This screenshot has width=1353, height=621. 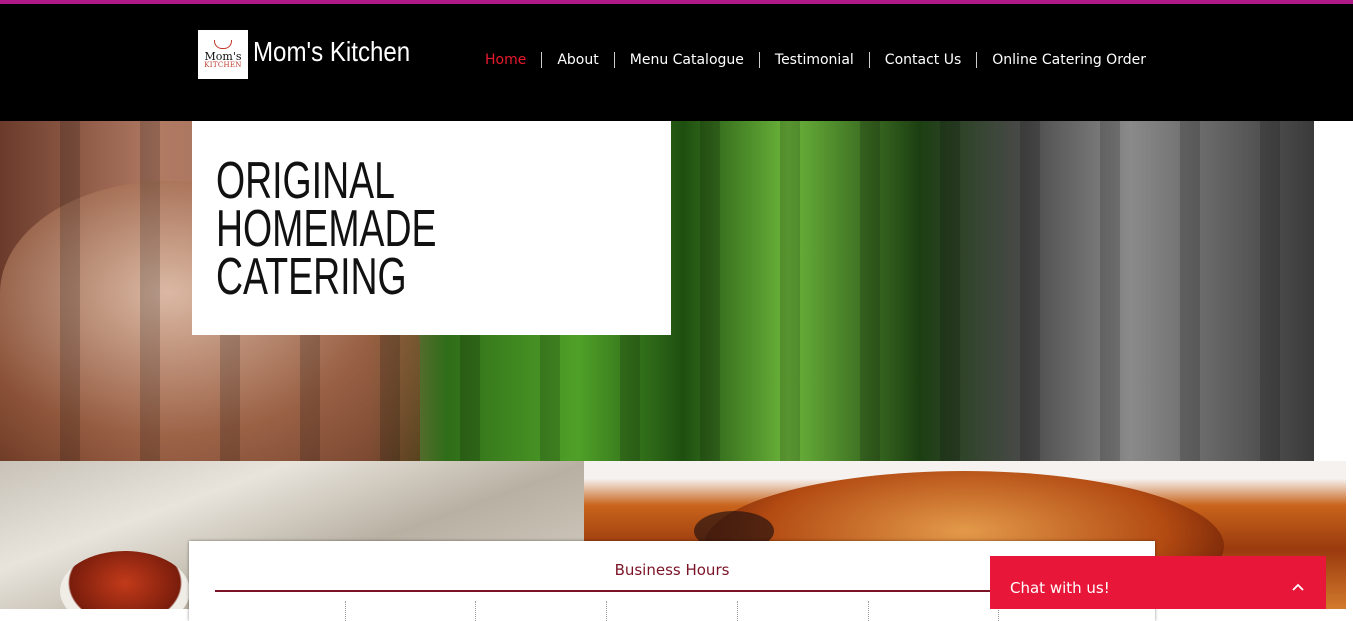 I want to click on nav-item-online-catering-order: Online Catering Order, so click(x=1069, y=60).